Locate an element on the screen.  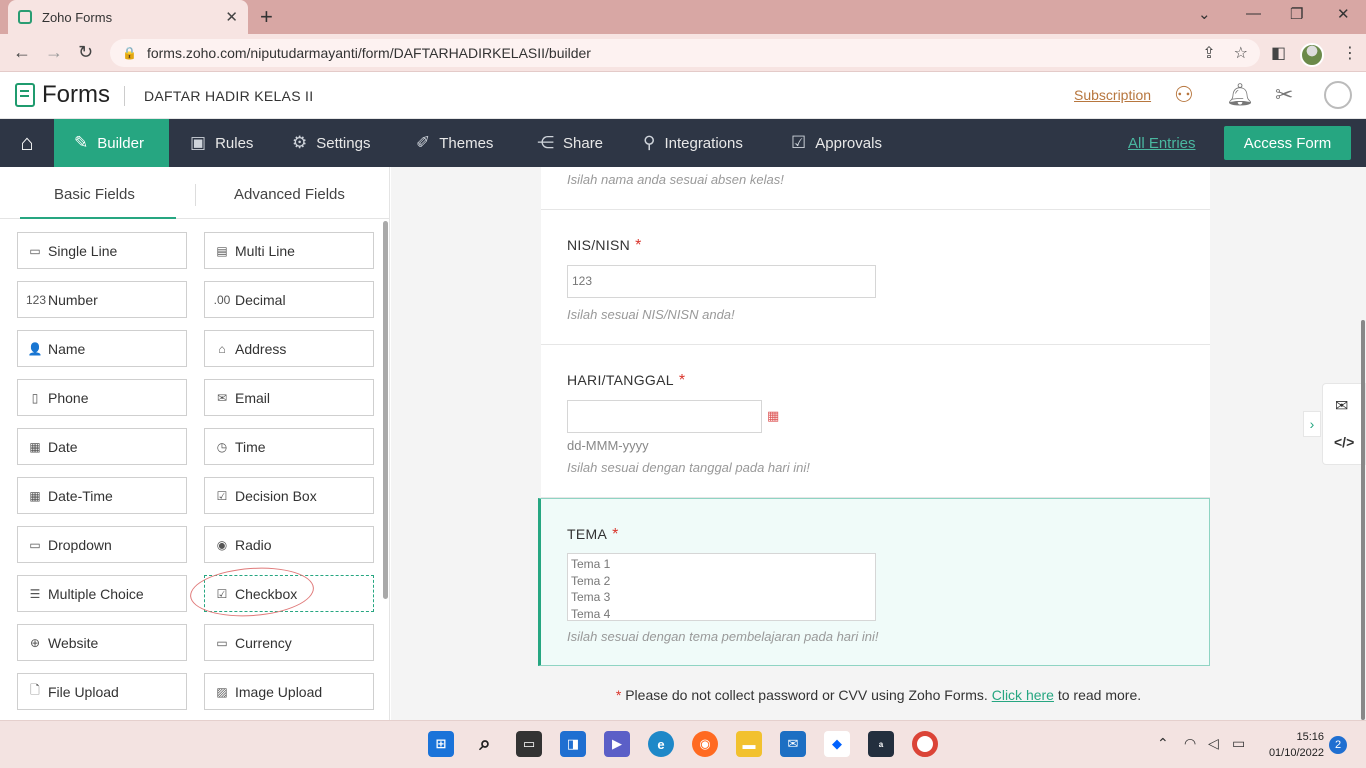
field-decimal: .00 Decimal is located at coordinates (289, 299).